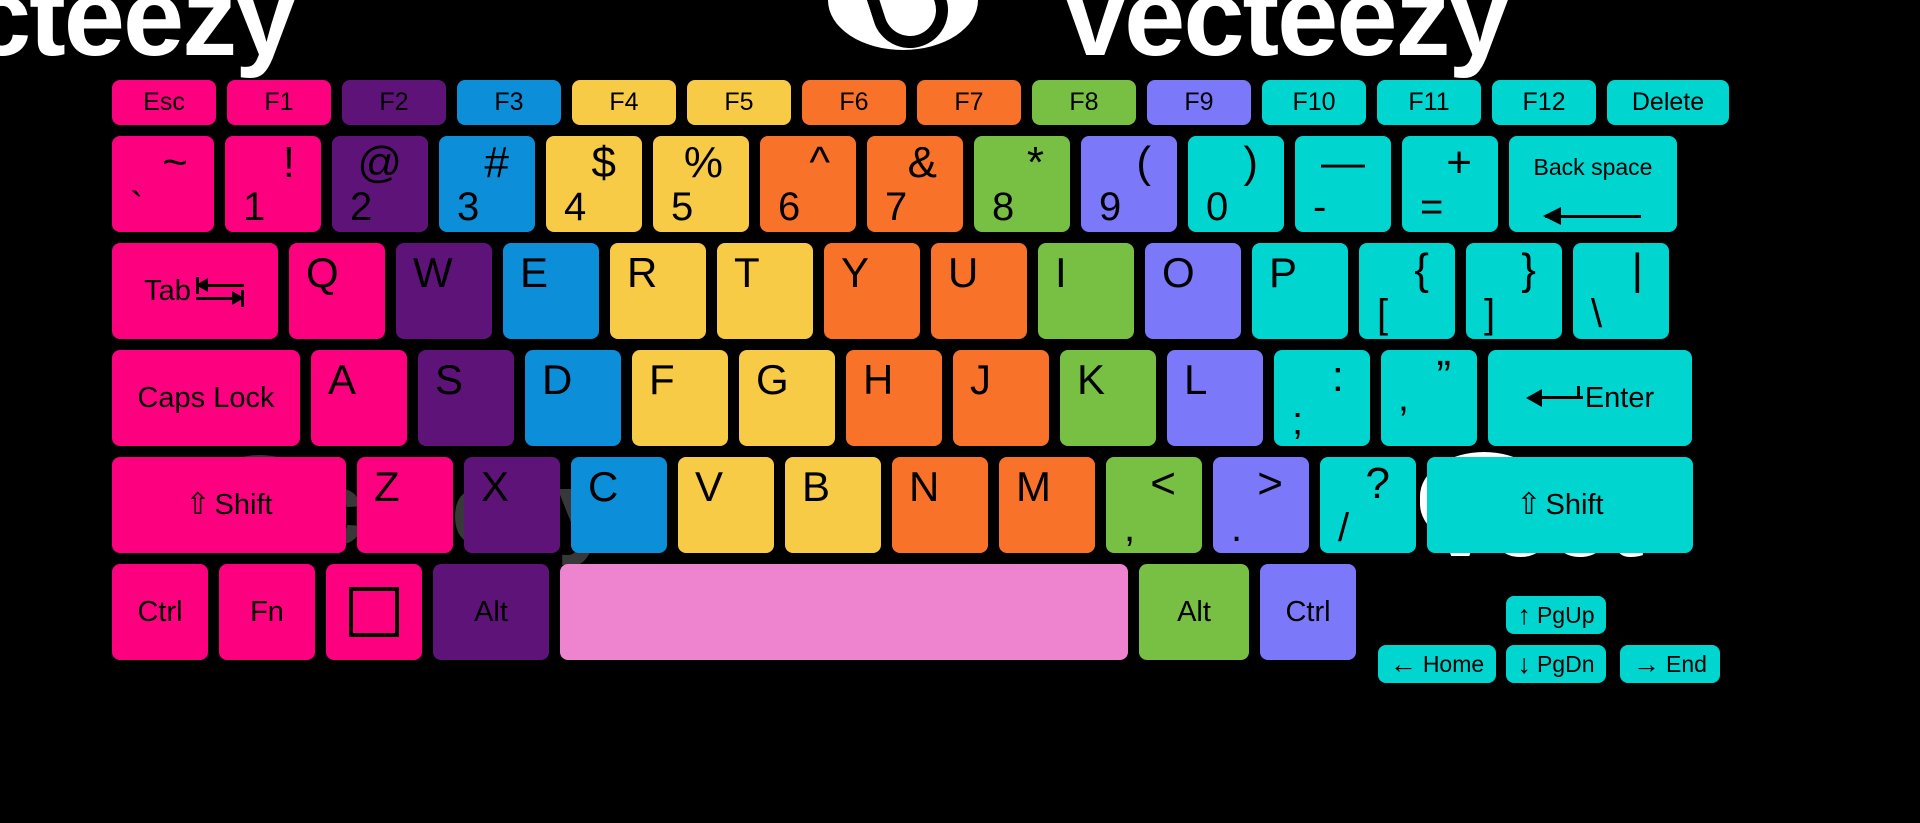 This screenshot has height=823, width=1920. Describe the element at coordinates (701, 184) in the screenshot. I see `key-5: % 5` at that location.